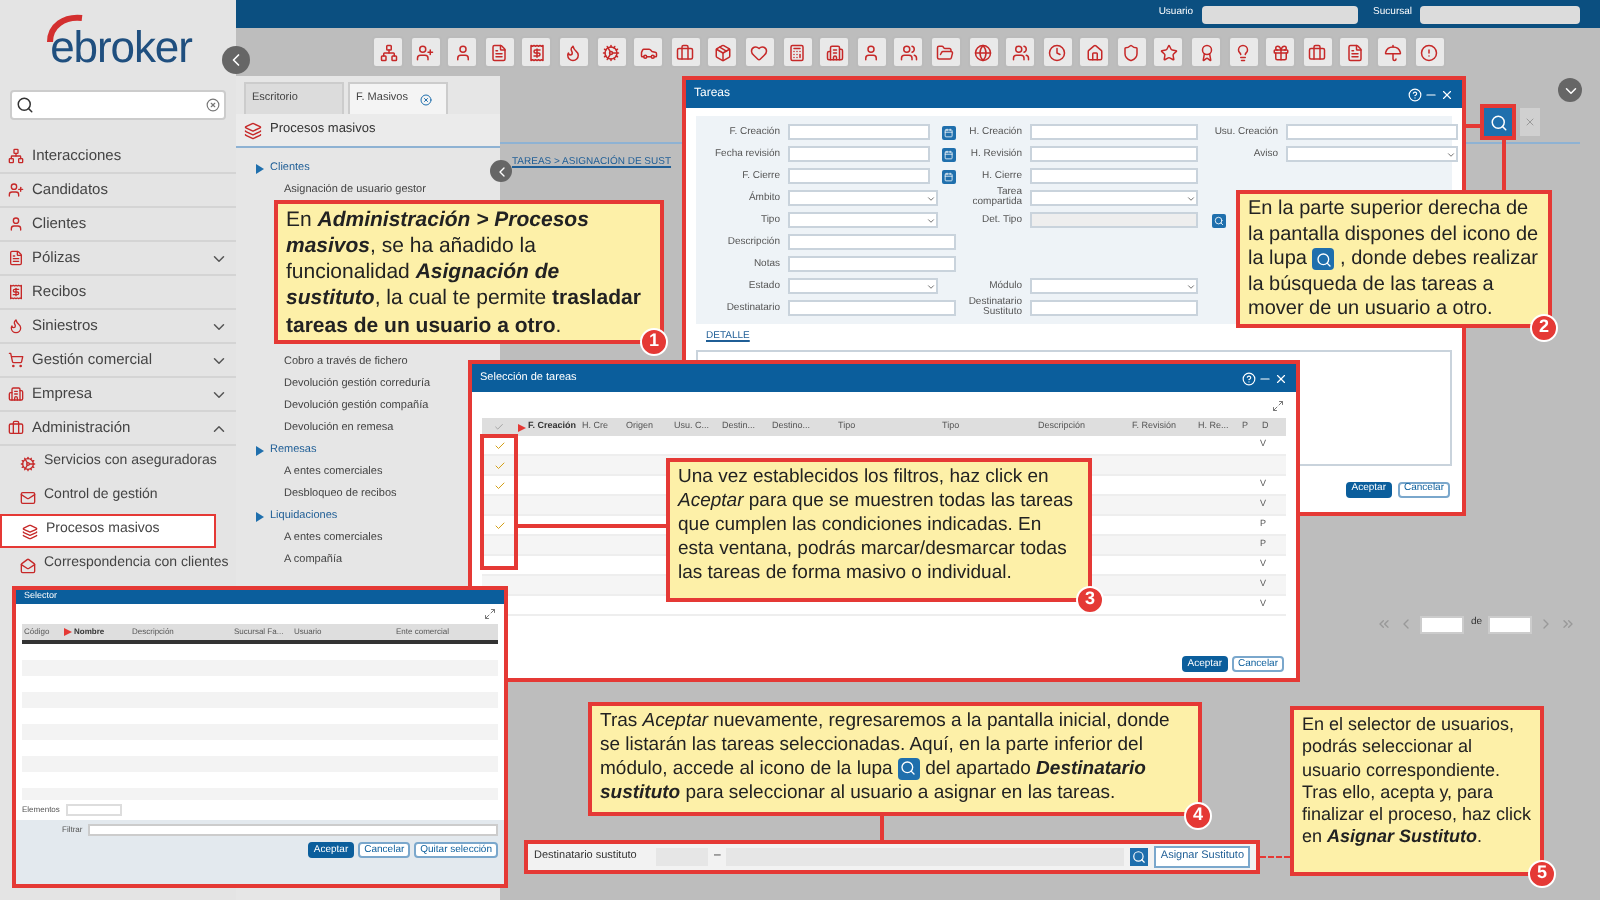  I want to click on step-badge: 5, so click(1542, 874).